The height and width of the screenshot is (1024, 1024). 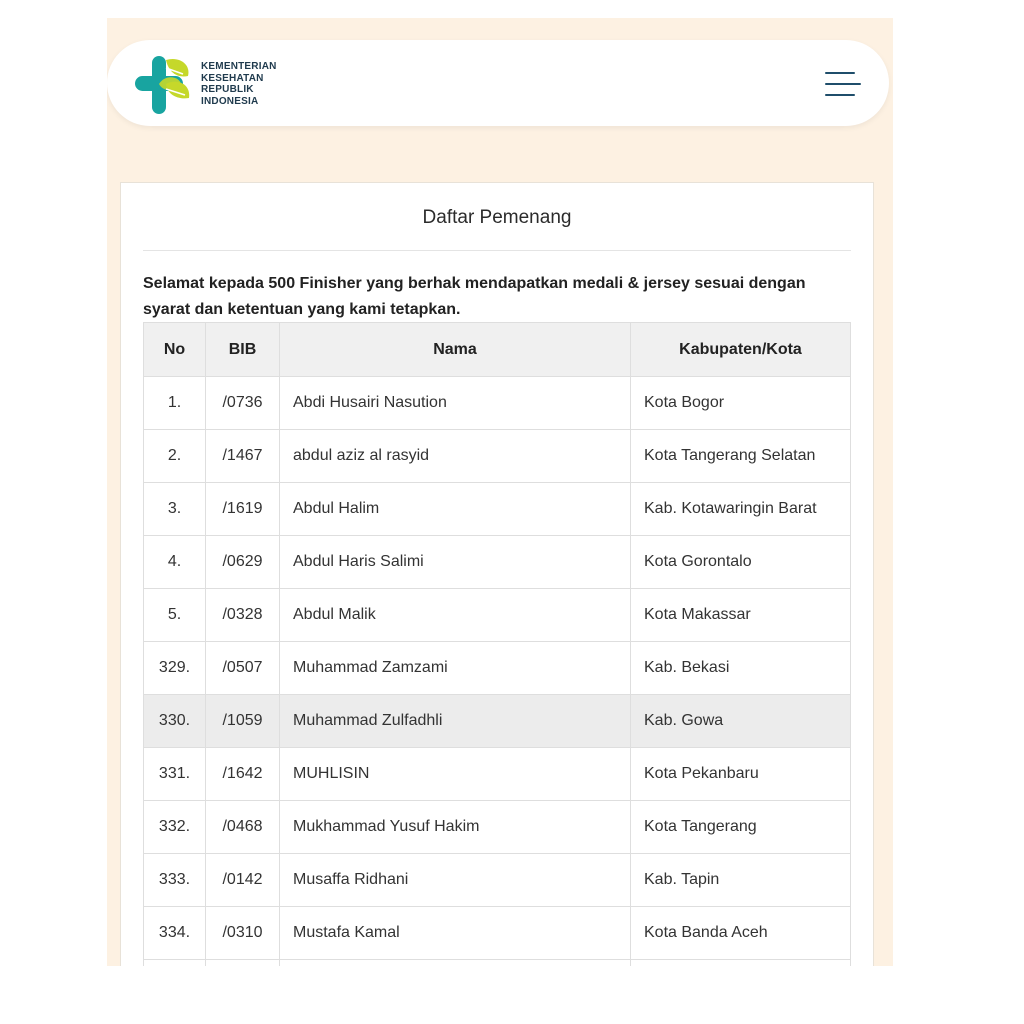 I want to click on title-divider, so click(x=497, y=250).